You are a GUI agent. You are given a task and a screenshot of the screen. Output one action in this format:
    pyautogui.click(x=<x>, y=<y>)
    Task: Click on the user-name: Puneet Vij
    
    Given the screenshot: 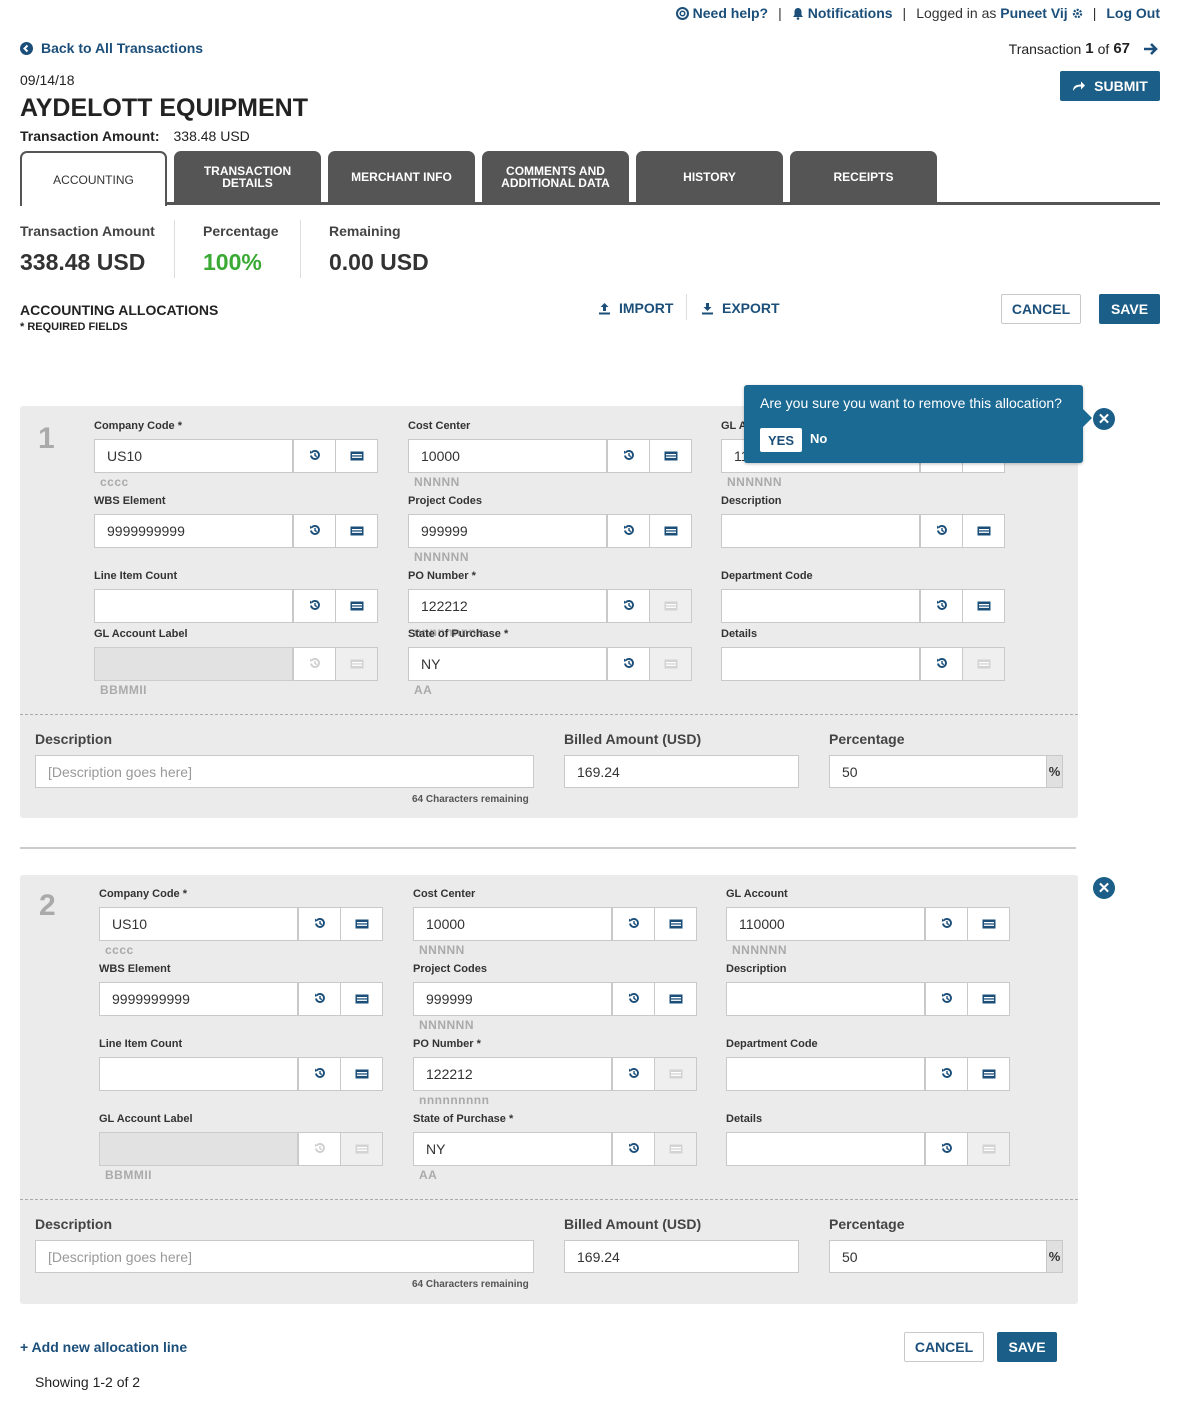 What is the action you would take?
    pyautogui.click(x=1034, y=13)
    